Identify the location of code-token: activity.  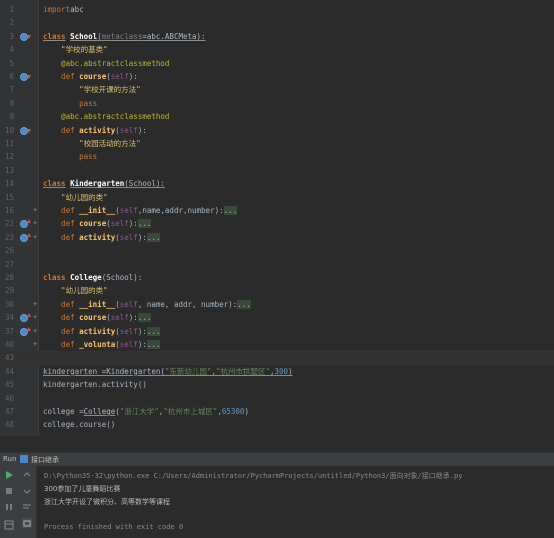
(97, 130).